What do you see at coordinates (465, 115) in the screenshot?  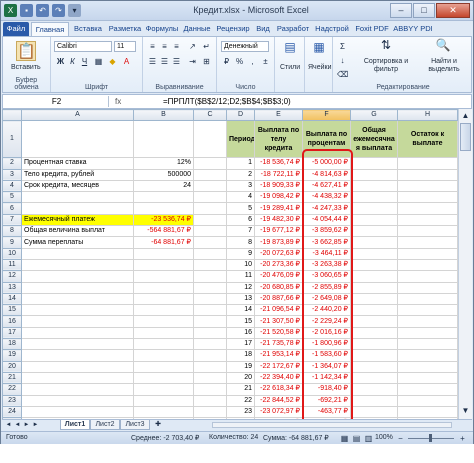 I see `scroll-up-icon: ▲` at bounding box center [465, 115].